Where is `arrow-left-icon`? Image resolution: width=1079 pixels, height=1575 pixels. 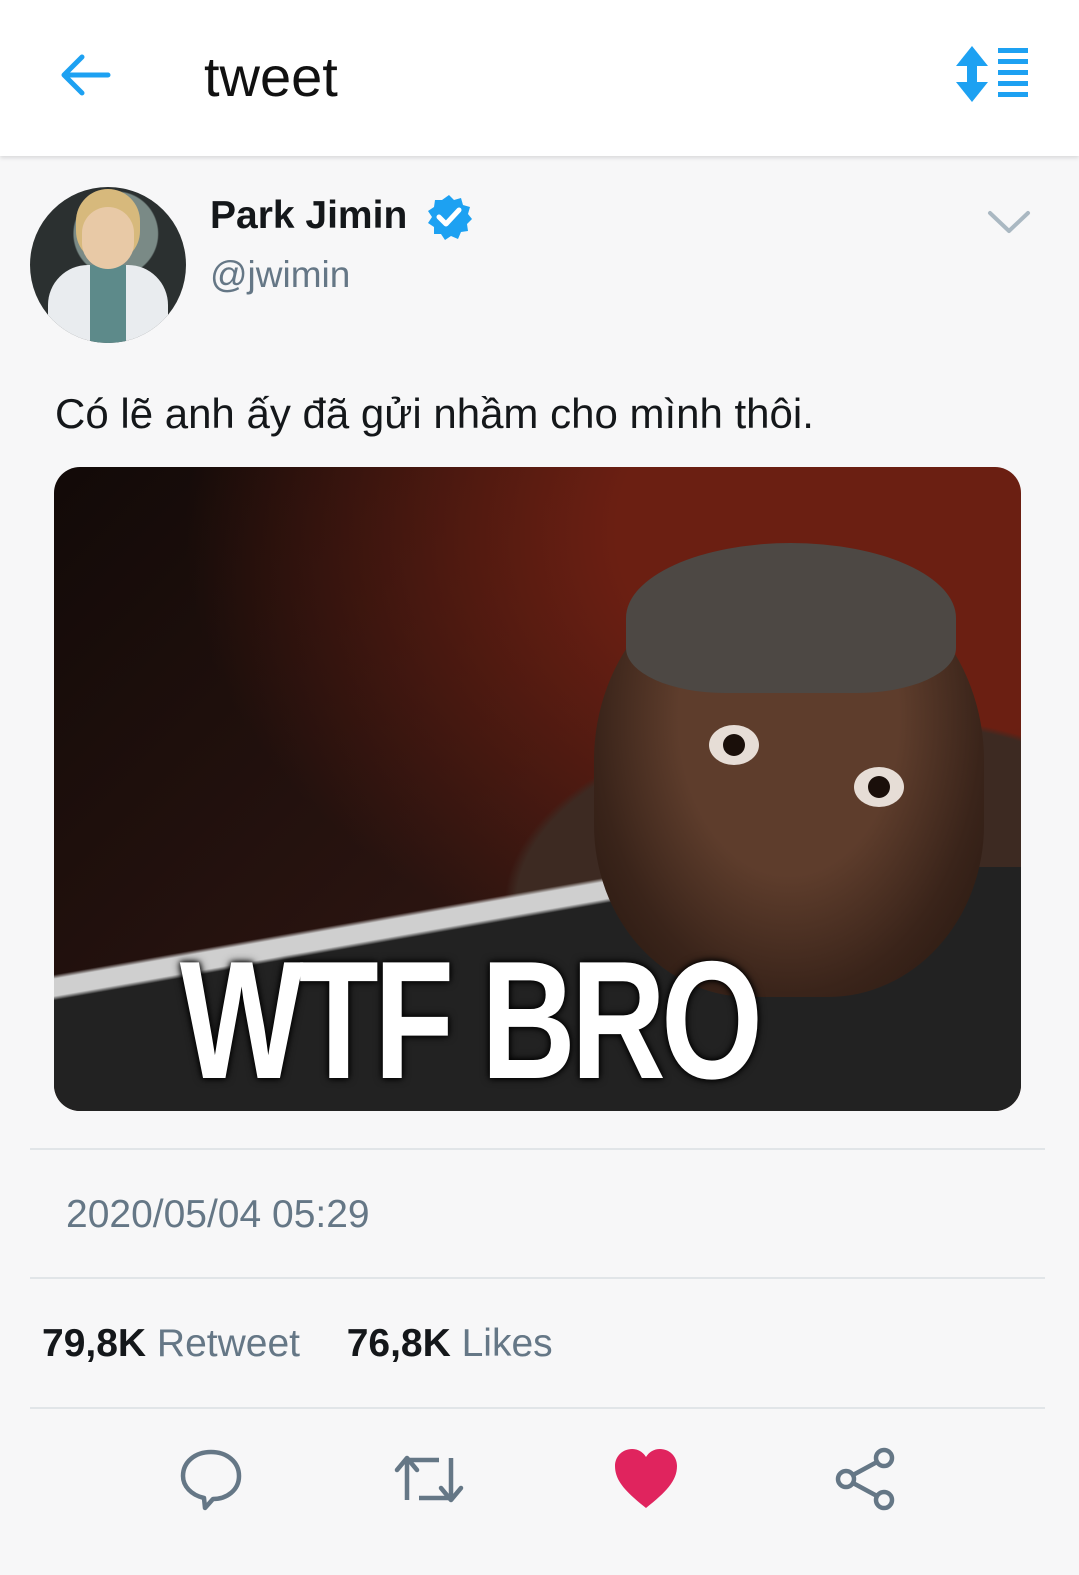 arrow-left-icon is located at coordinates (86, 75).